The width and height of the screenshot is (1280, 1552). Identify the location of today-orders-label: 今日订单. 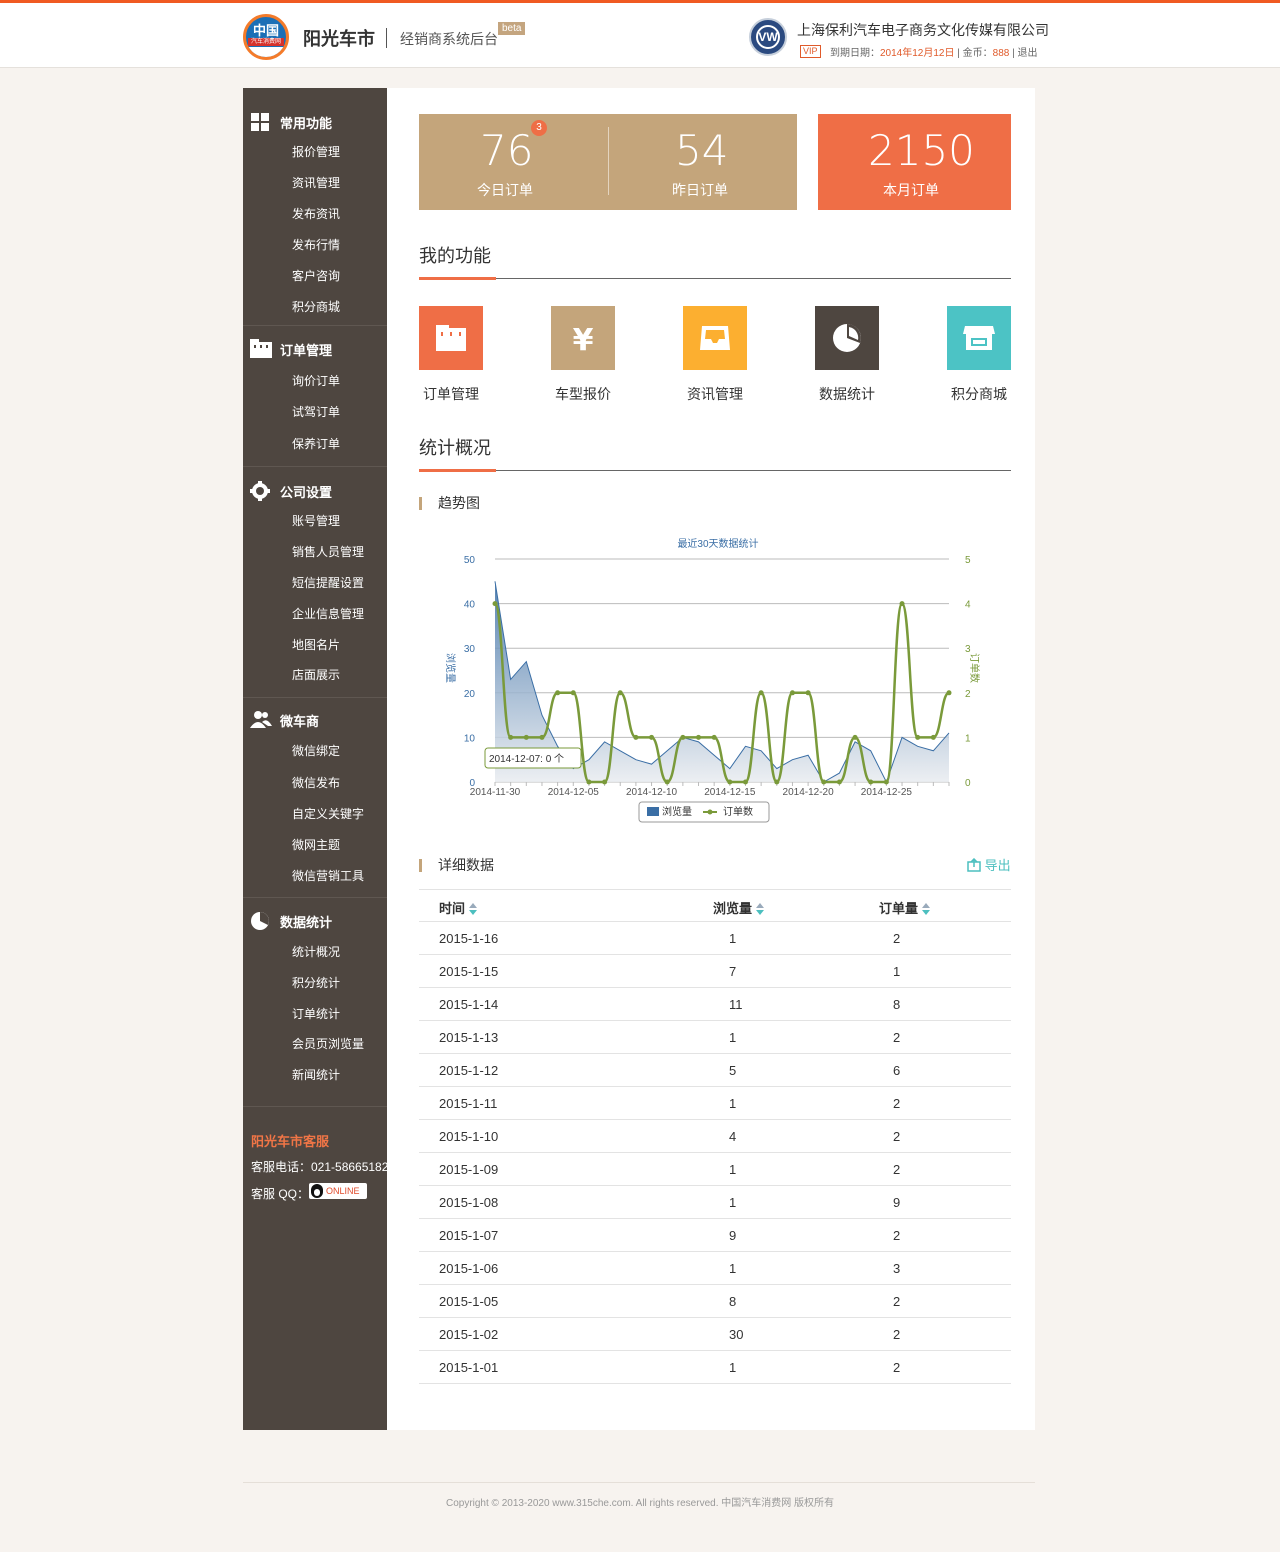
(505, 190).